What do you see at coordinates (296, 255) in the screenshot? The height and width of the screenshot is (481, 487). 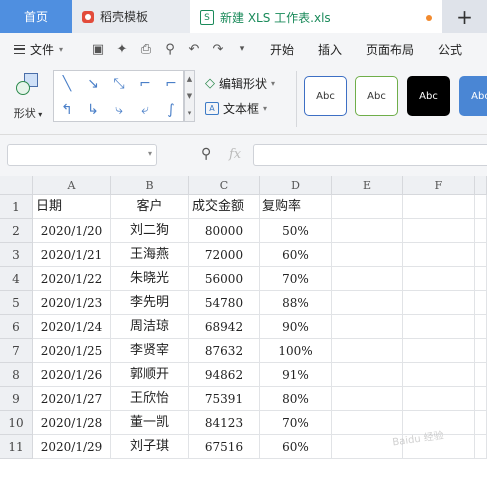 I see `cell-d3: 60%` at bounding box center [296, 255].